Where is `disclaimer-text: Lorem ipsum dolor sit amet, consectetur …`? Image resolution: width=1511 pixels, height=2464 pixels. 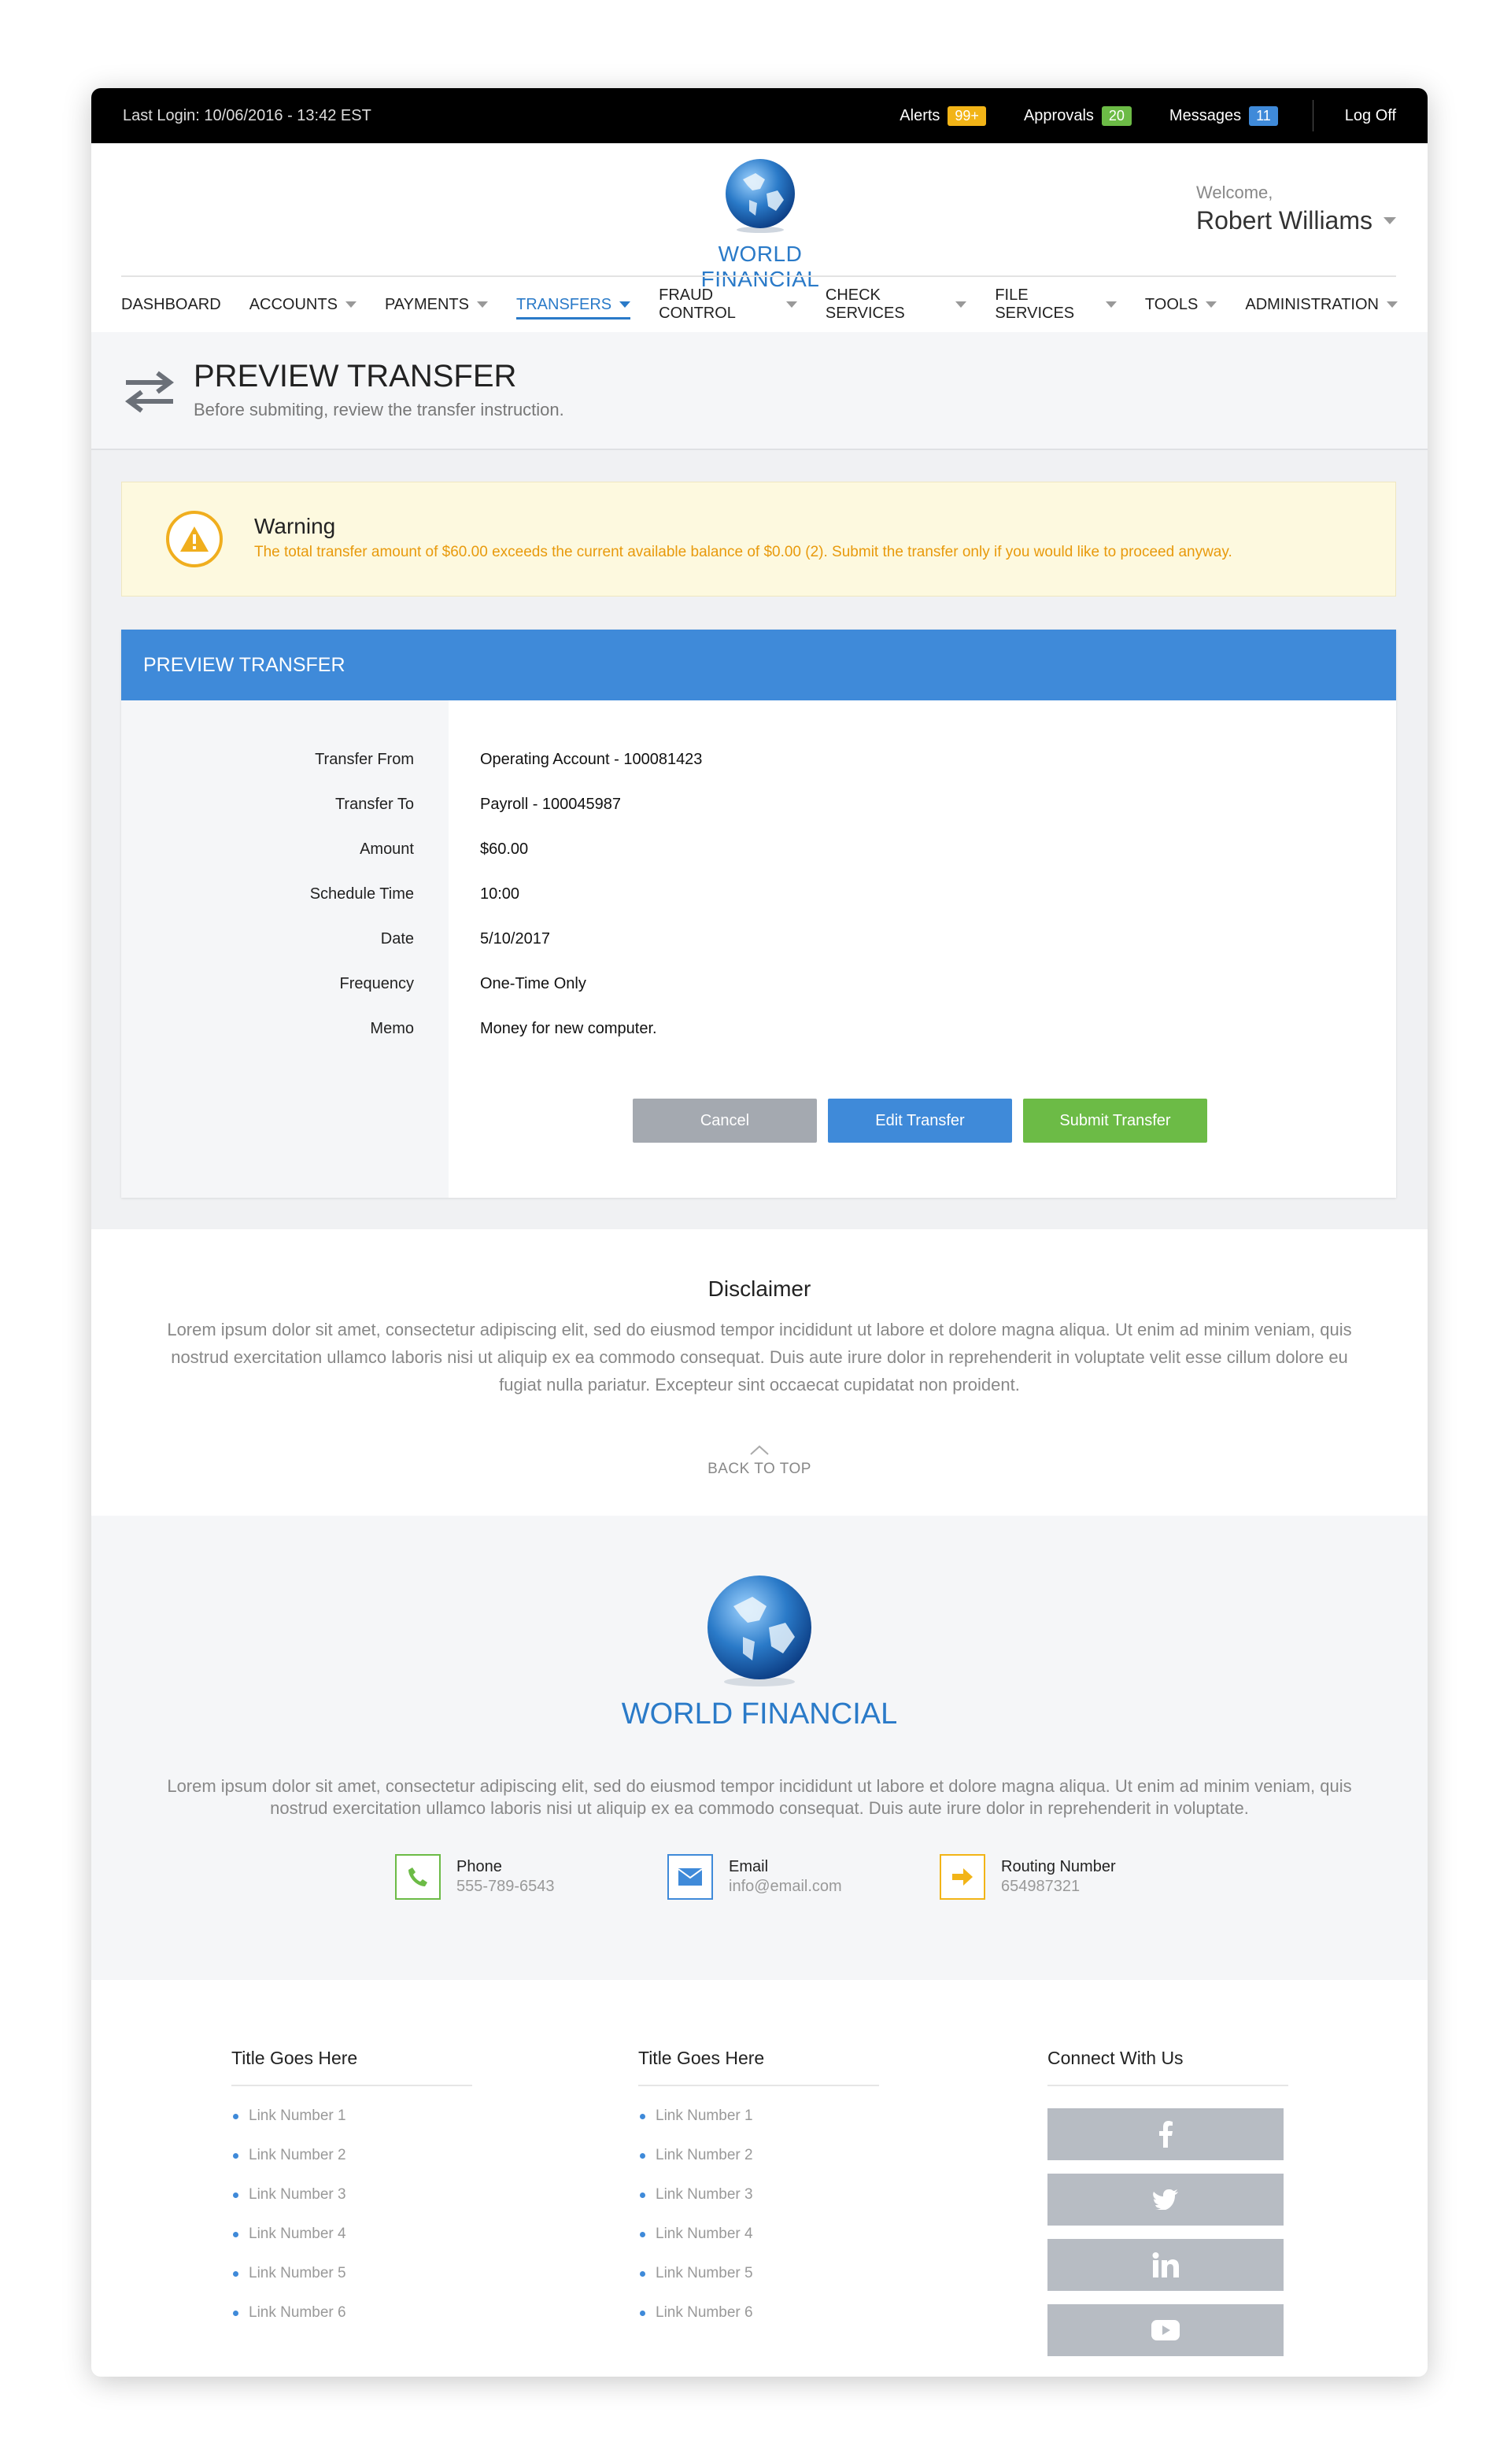
disclaimer-text: Lorem ipsum dolor sit amet, consectetur … is located at coordinates (760, 1357).